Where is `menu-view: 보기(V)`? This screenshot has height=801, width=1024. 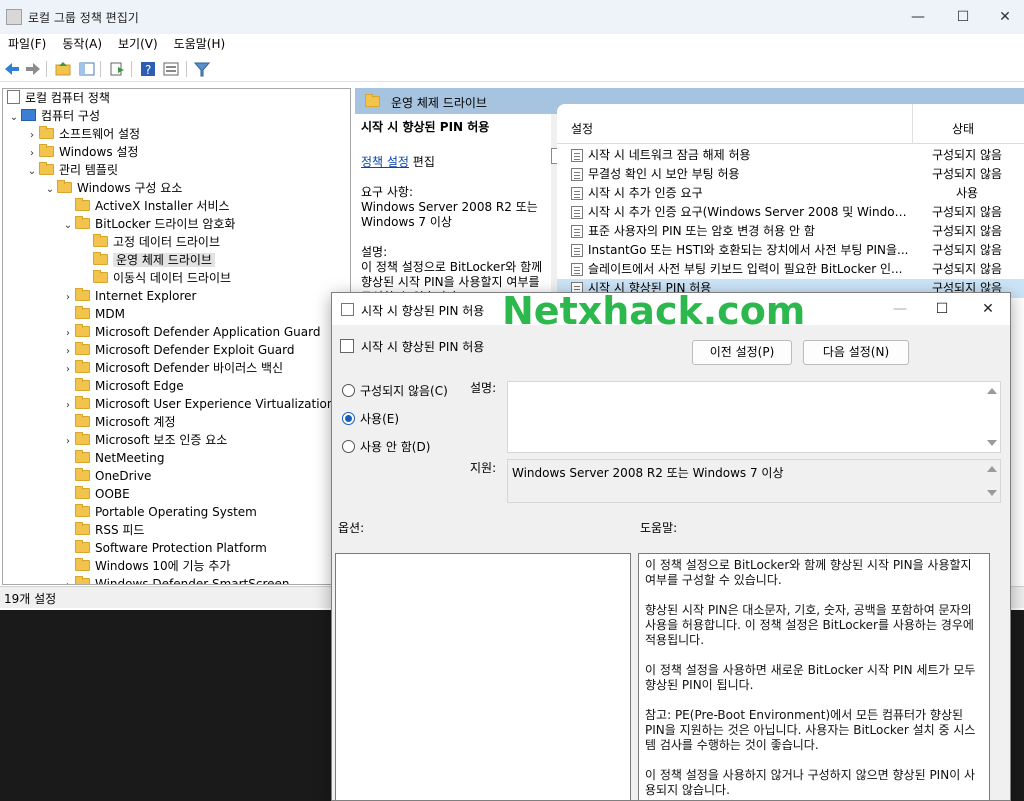 menu-view: 보기(V) is located at coordinates (138, 44).